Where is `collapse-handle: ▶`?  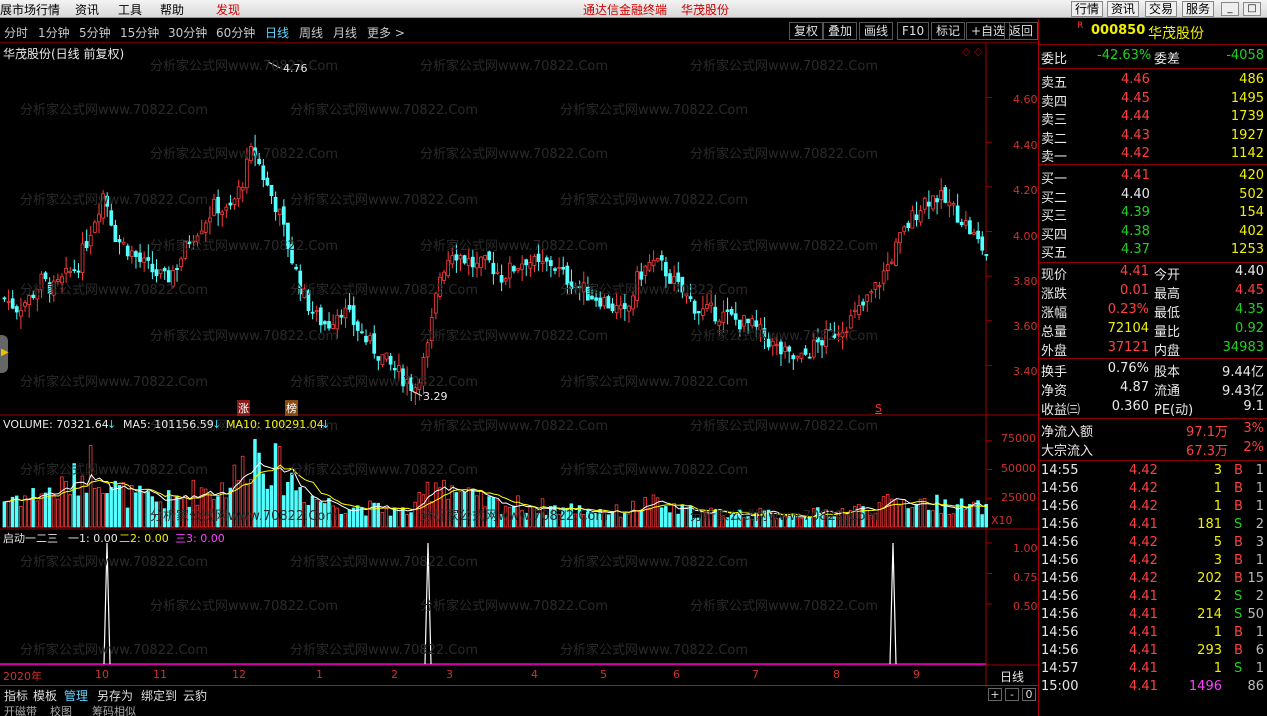
collapse-handle: ▶ is located at coordinates (4, 354).